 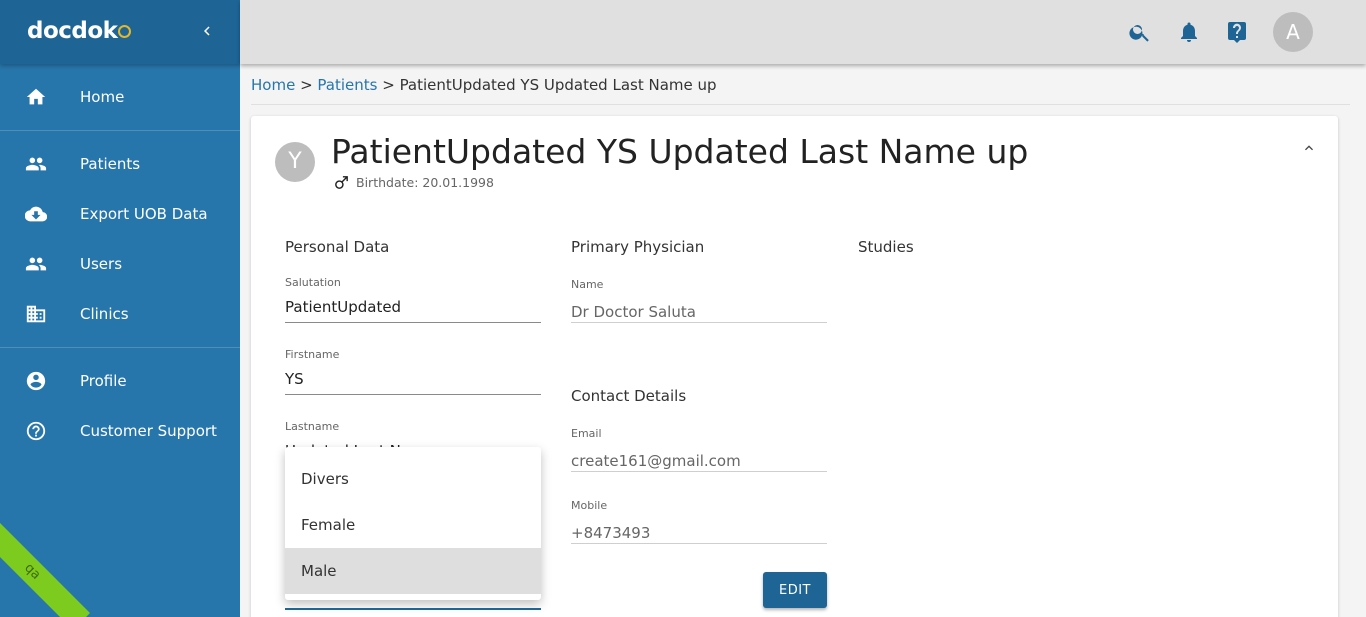 I want to click on dropdown-option-male: Male, so click(x=413, y=571).